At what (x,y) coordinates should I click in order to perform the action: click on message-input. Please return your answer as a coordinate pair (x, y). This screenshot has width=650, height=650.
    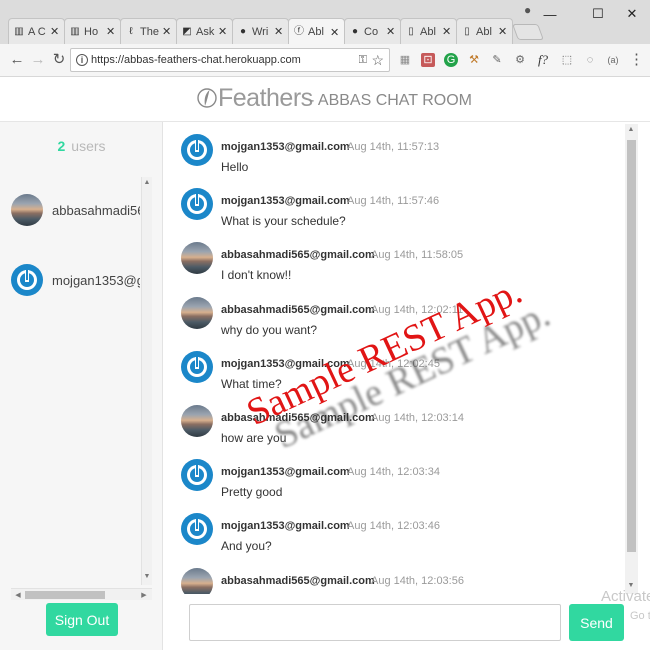
    Looking at the image, I should click on (375, 622).